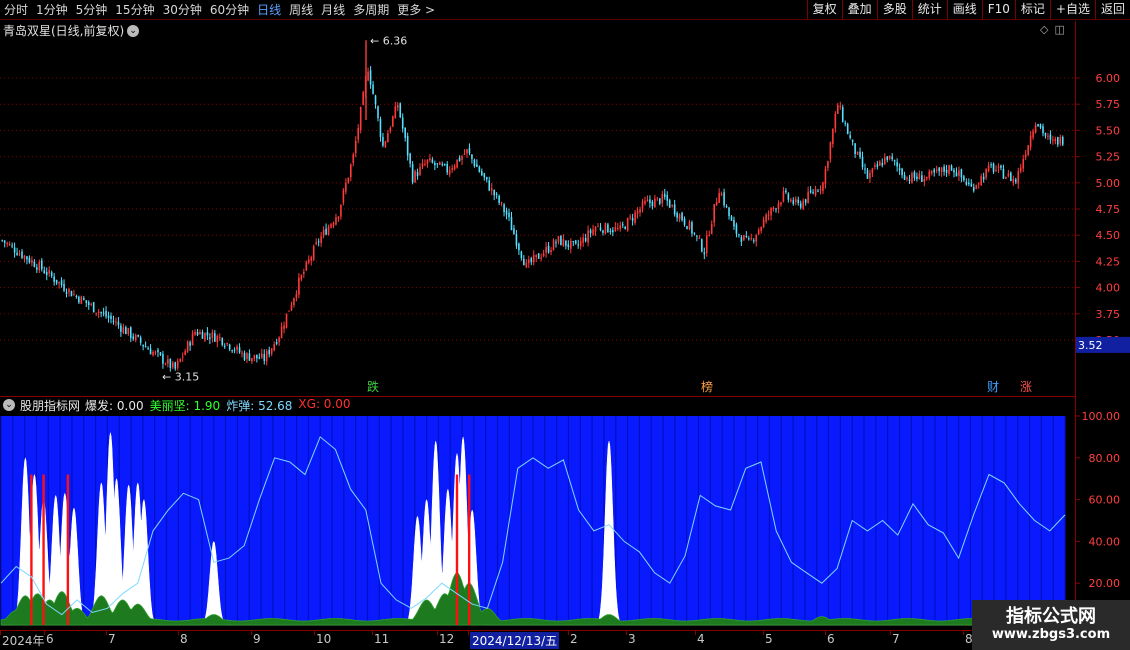 The height and width of the screenshot is (650, 1130). Describe the element at coordinates (373, 386) in the screenshot. I see `event-marker: 跌` at that location.